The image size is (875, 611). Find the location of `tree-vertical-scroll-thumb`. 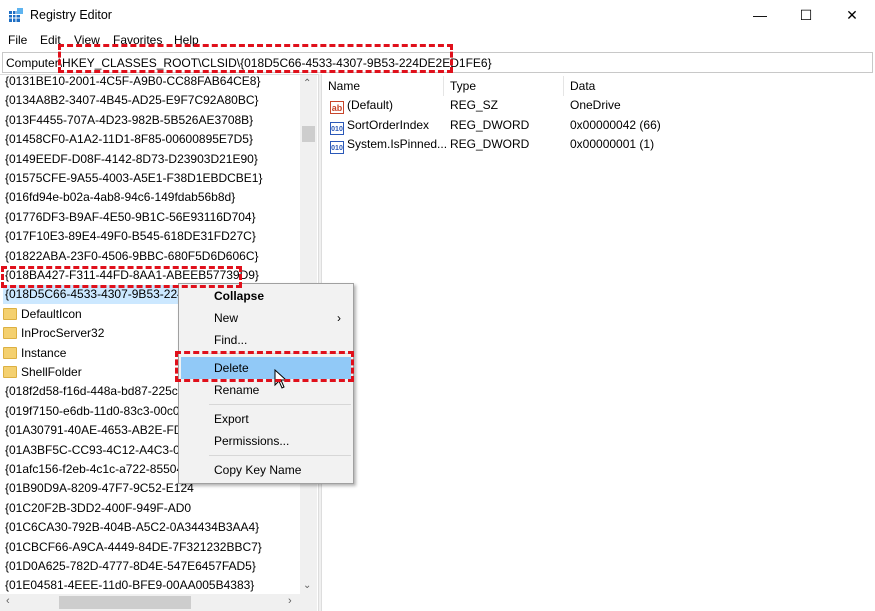

tree-vertical-scroll-thumb is located at coordinates (308, 134).